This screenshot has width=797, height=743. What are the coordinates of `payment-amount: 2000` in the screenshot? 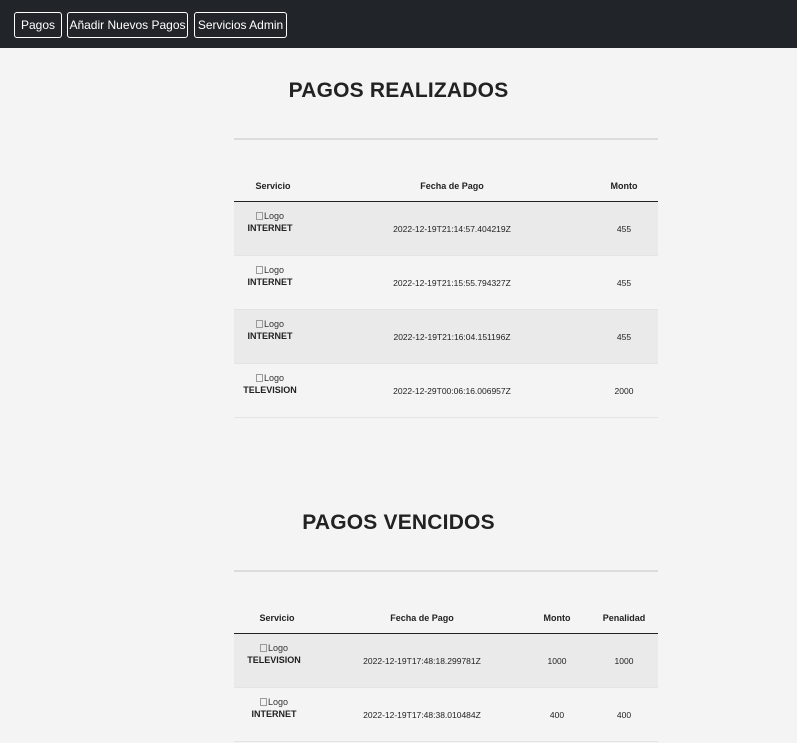 It's located at (624, 391).